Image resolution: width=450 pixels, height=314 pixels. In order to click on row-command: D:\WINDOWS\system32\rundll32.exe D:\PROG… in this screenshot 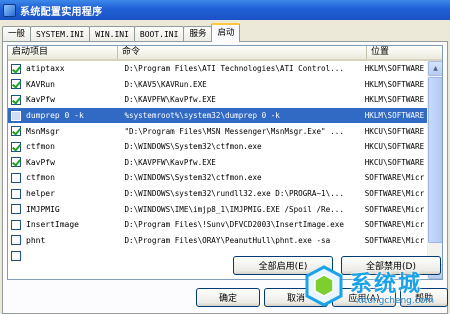, I will do `click(234, 194)`.